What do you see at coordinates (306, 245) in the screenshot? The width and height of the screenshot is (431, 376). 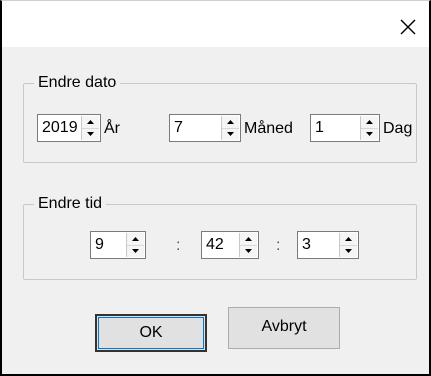 I see `second-value: 3` at bounding box center [306, 245].